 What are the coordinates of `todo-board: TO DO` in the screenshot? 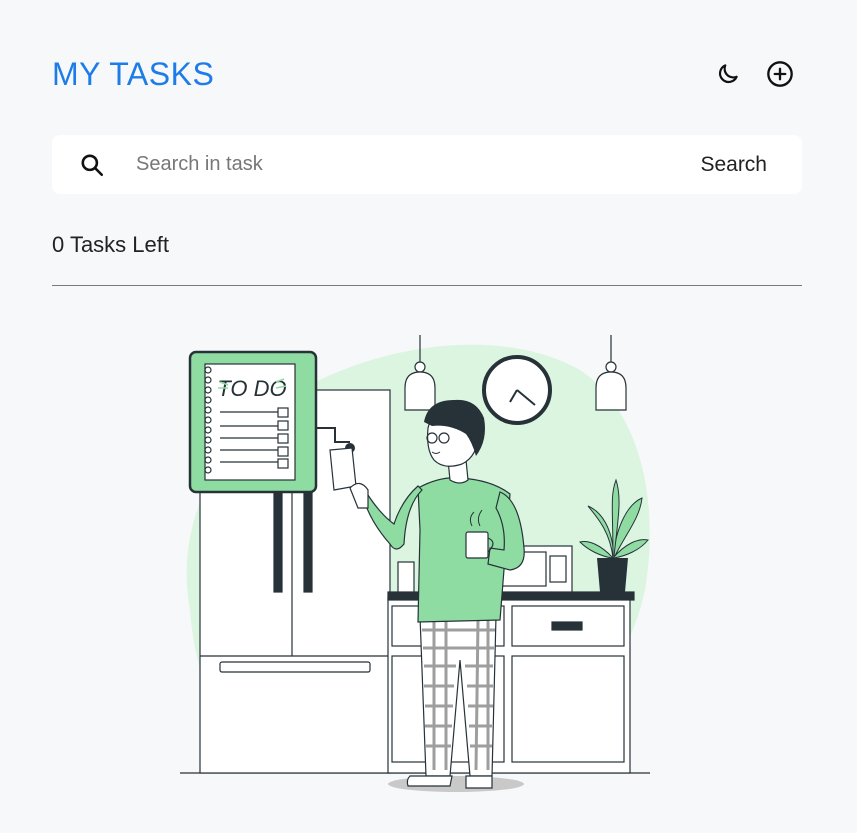 It's located at (253, 422).